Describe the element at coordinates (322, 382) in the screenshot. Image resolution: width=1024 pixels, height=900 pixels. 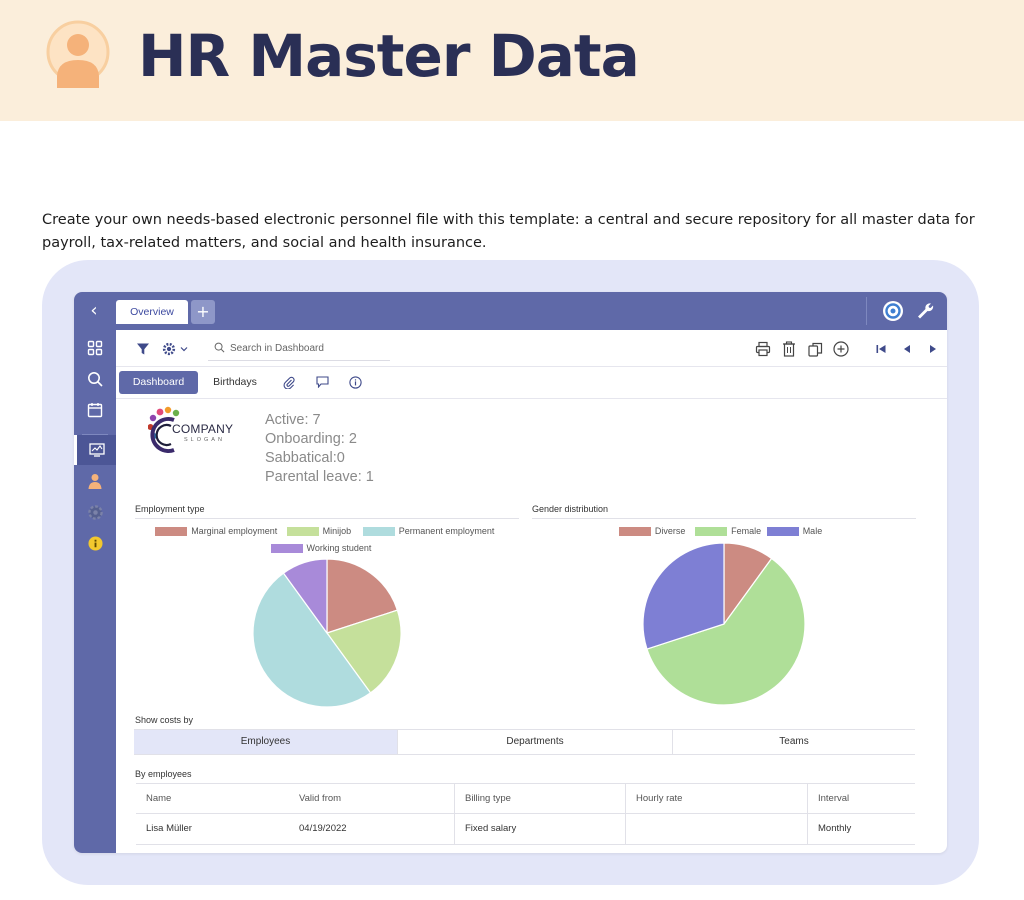
I see `comment-icon` at that location.